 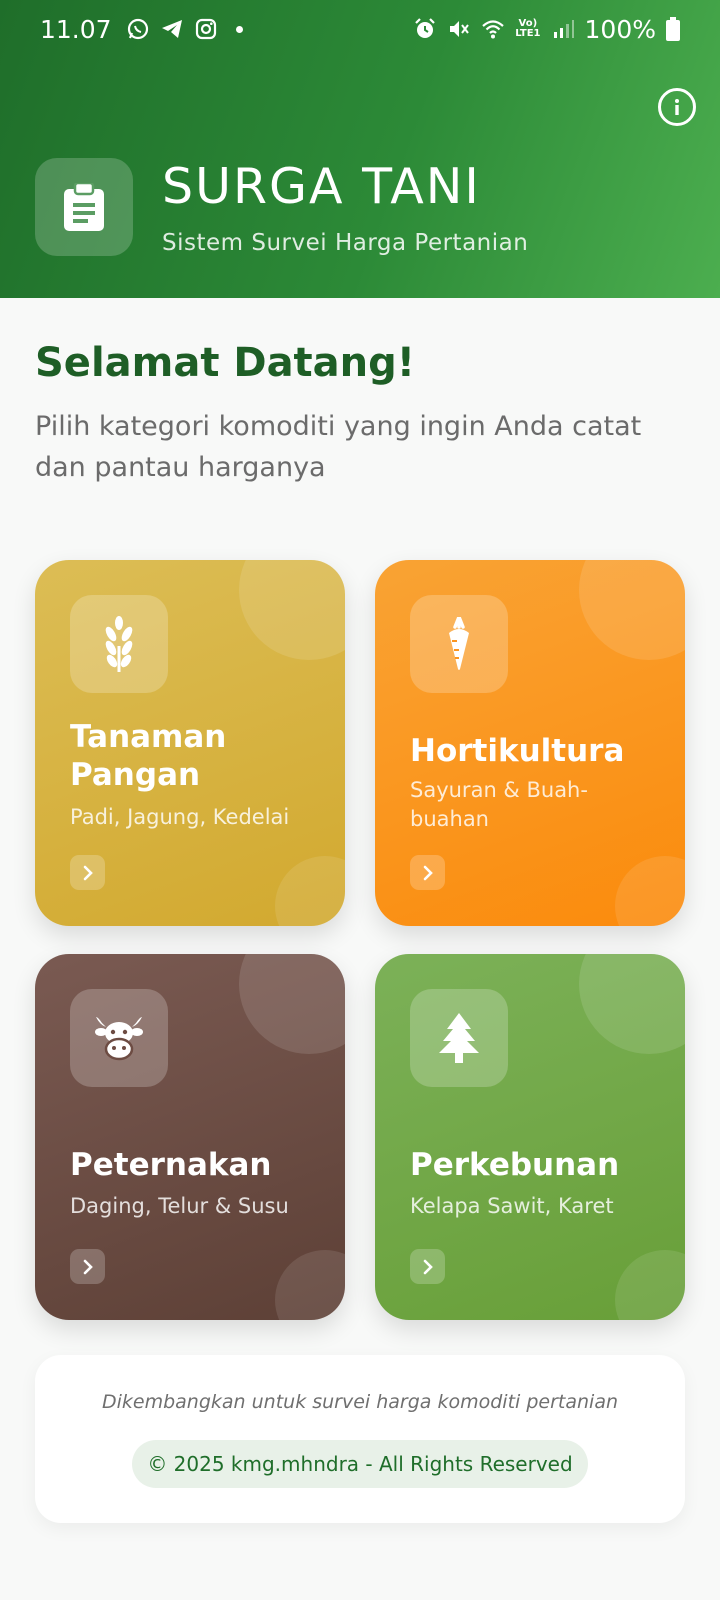 What do you see at coordinates (137, 29) in the screenshot?
I see `whatsapp-icon` at bounding box center [137, 29].